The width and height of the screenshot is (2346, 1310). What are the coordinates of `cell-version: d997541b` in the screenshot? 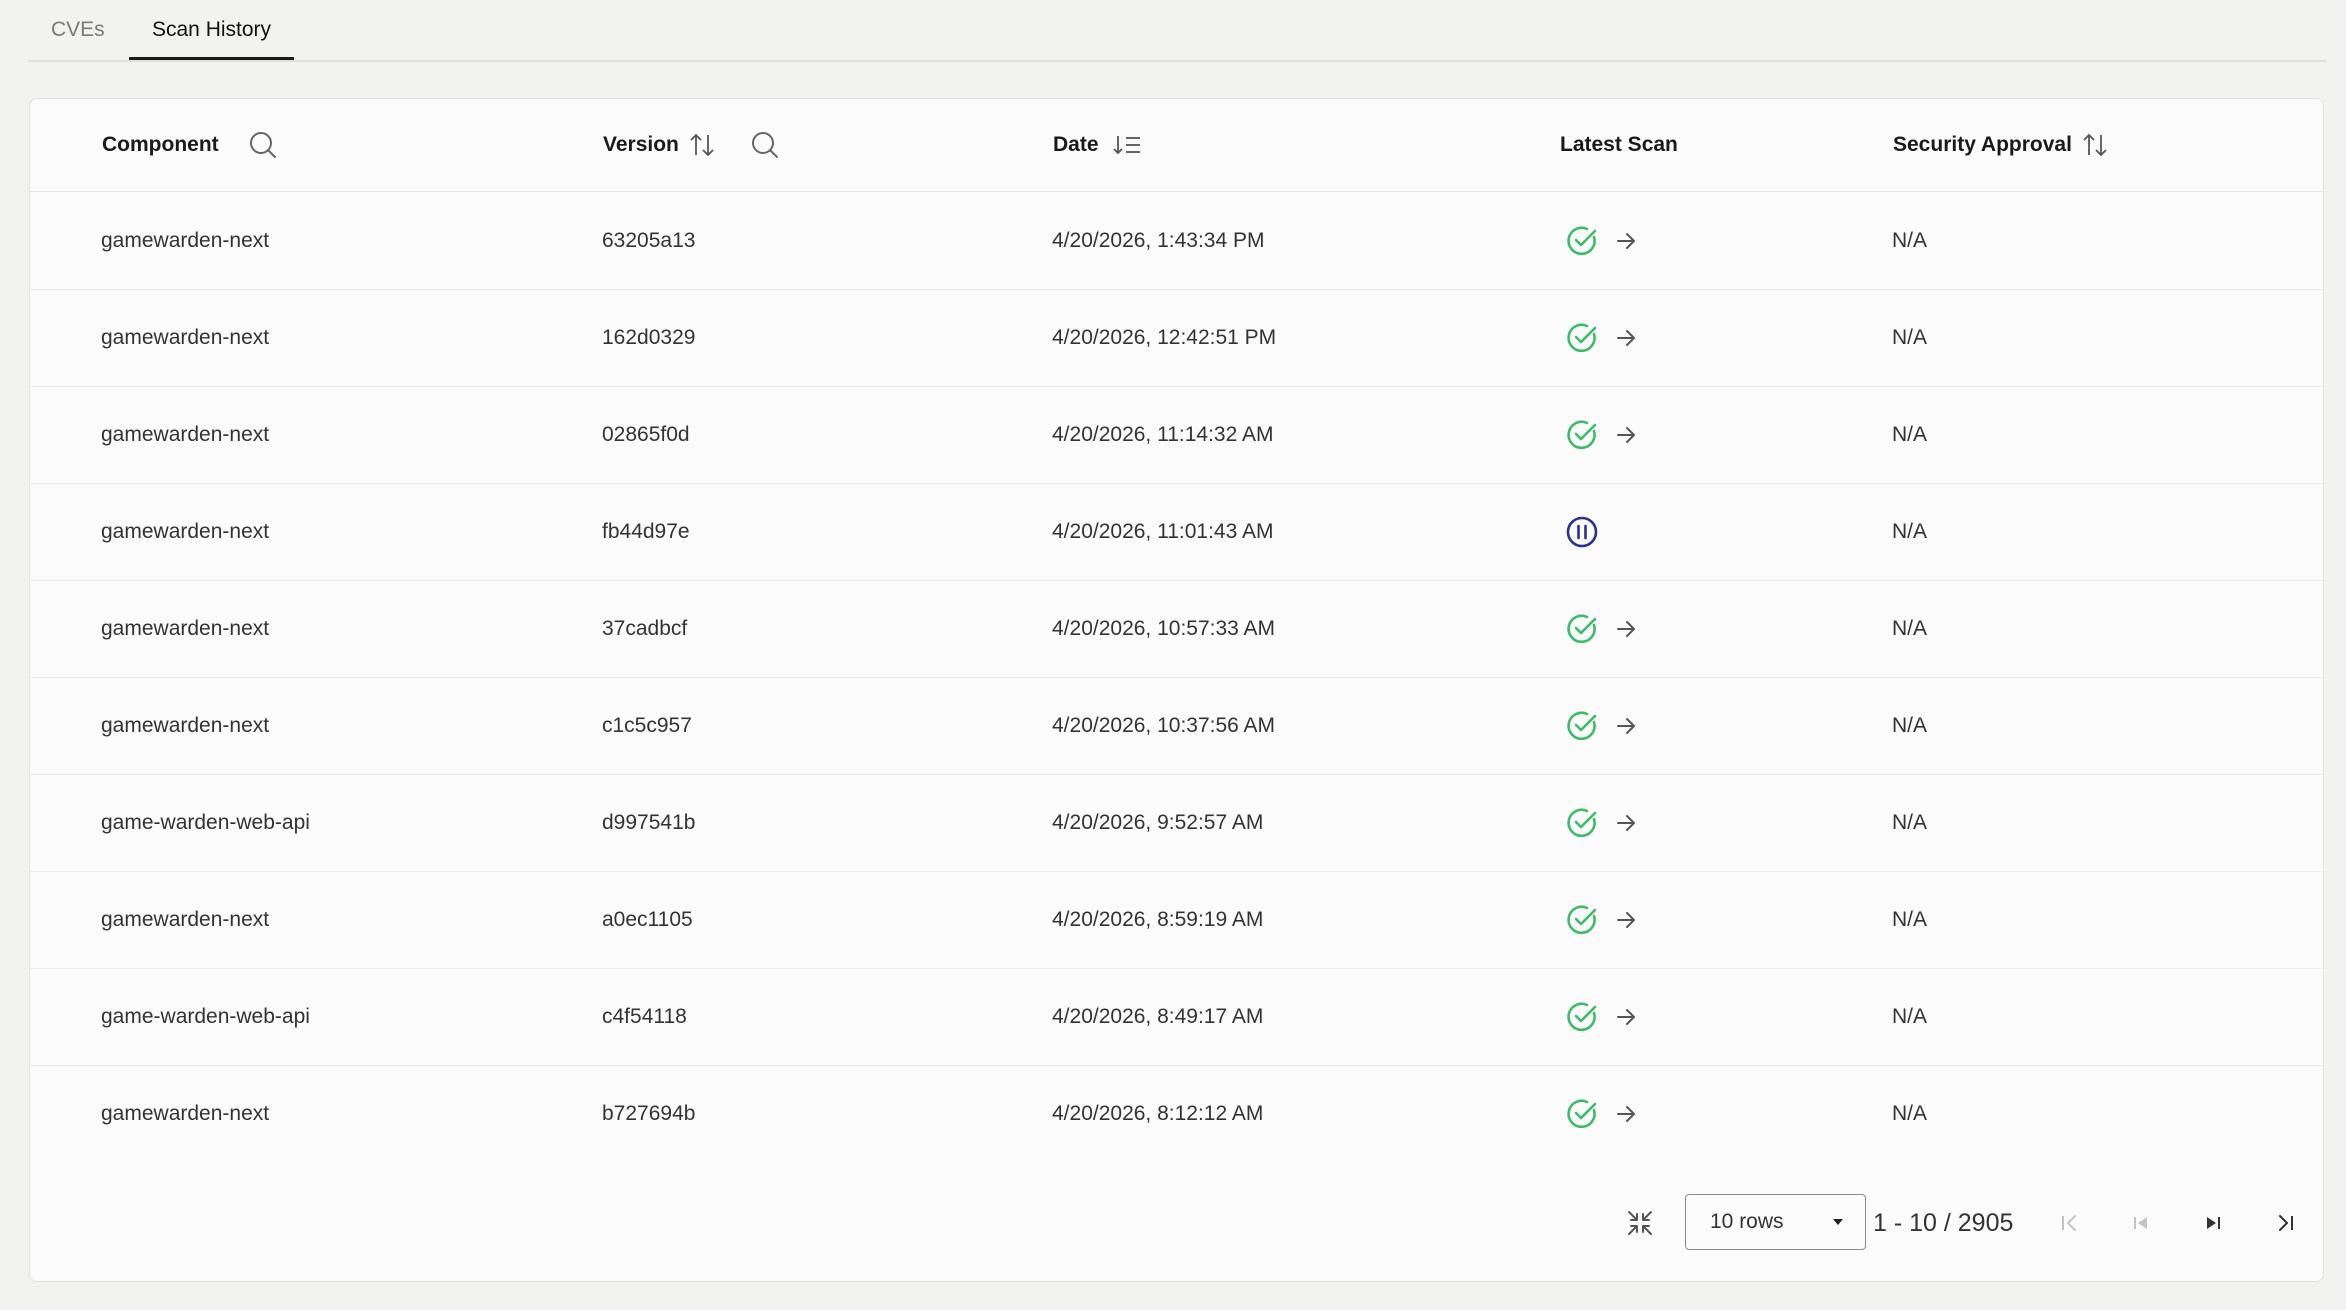 It's located at (649, 822).